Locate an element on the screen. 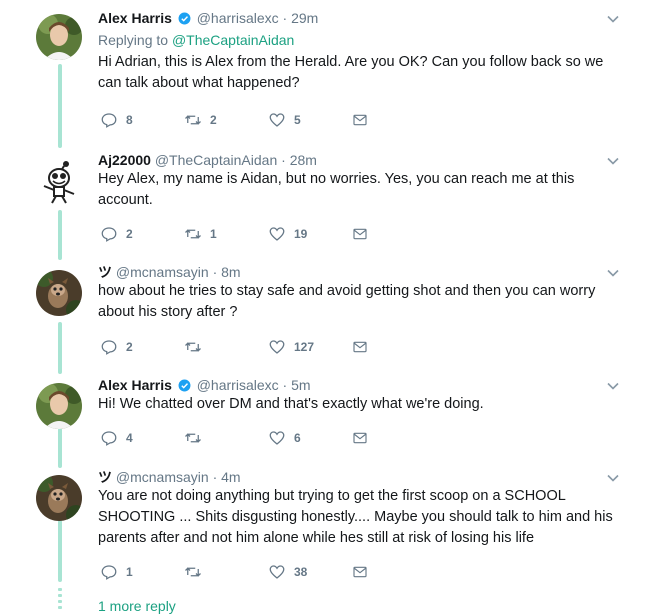 The height and width of the screenshot is (616, 660). timestamp: 8m is located at coordinates (230, 272).